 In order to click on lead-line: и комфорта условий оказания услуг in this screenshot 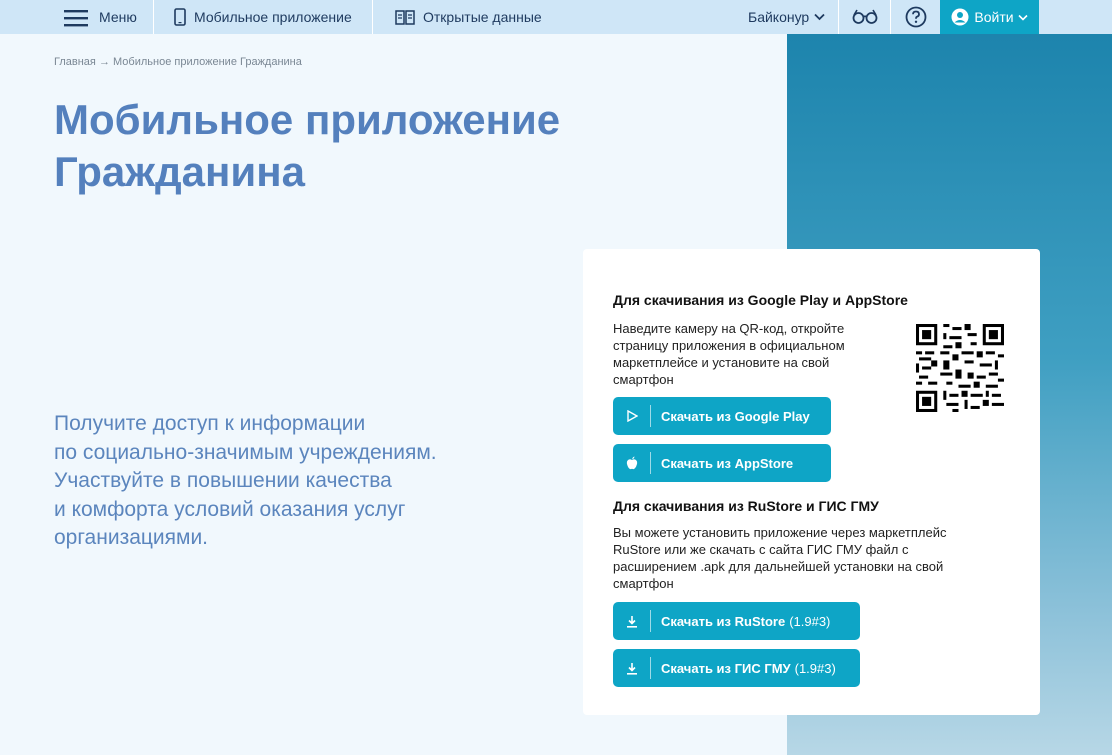, I will do `click(230, 509)`.